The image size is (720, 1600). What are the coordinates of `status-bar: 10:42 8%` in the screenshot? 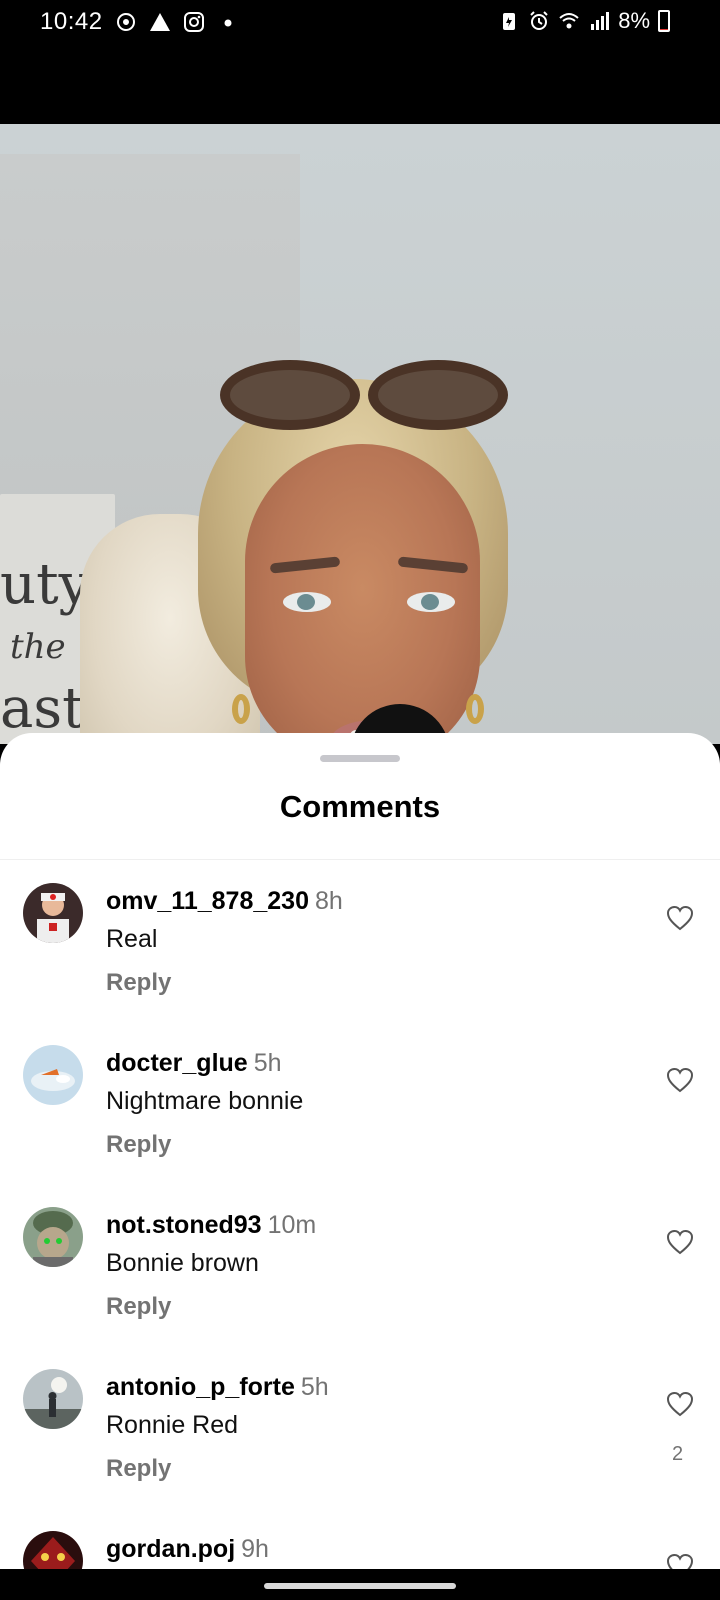 It's located at (360, 22).